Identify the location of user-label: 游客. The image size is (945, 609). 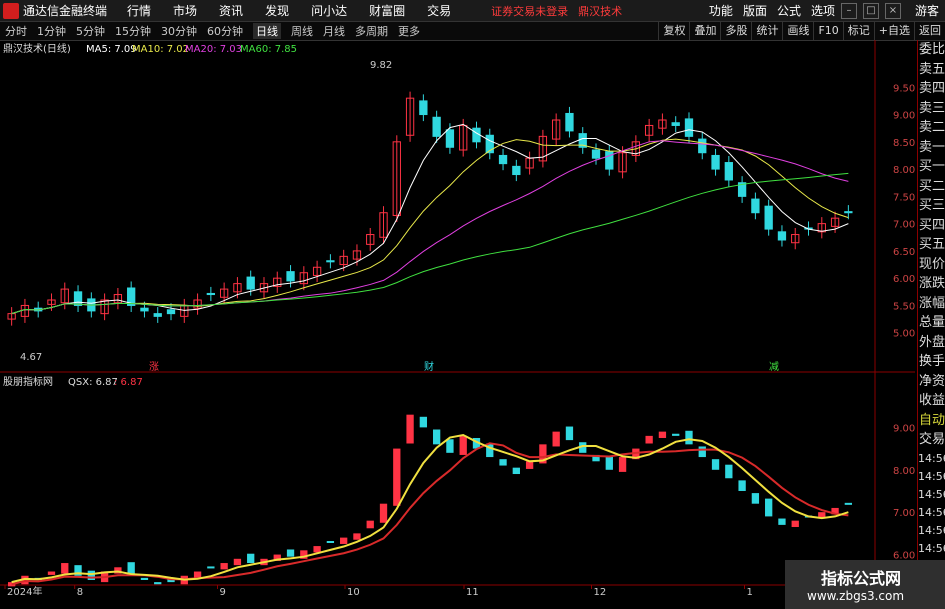
(927, 10).